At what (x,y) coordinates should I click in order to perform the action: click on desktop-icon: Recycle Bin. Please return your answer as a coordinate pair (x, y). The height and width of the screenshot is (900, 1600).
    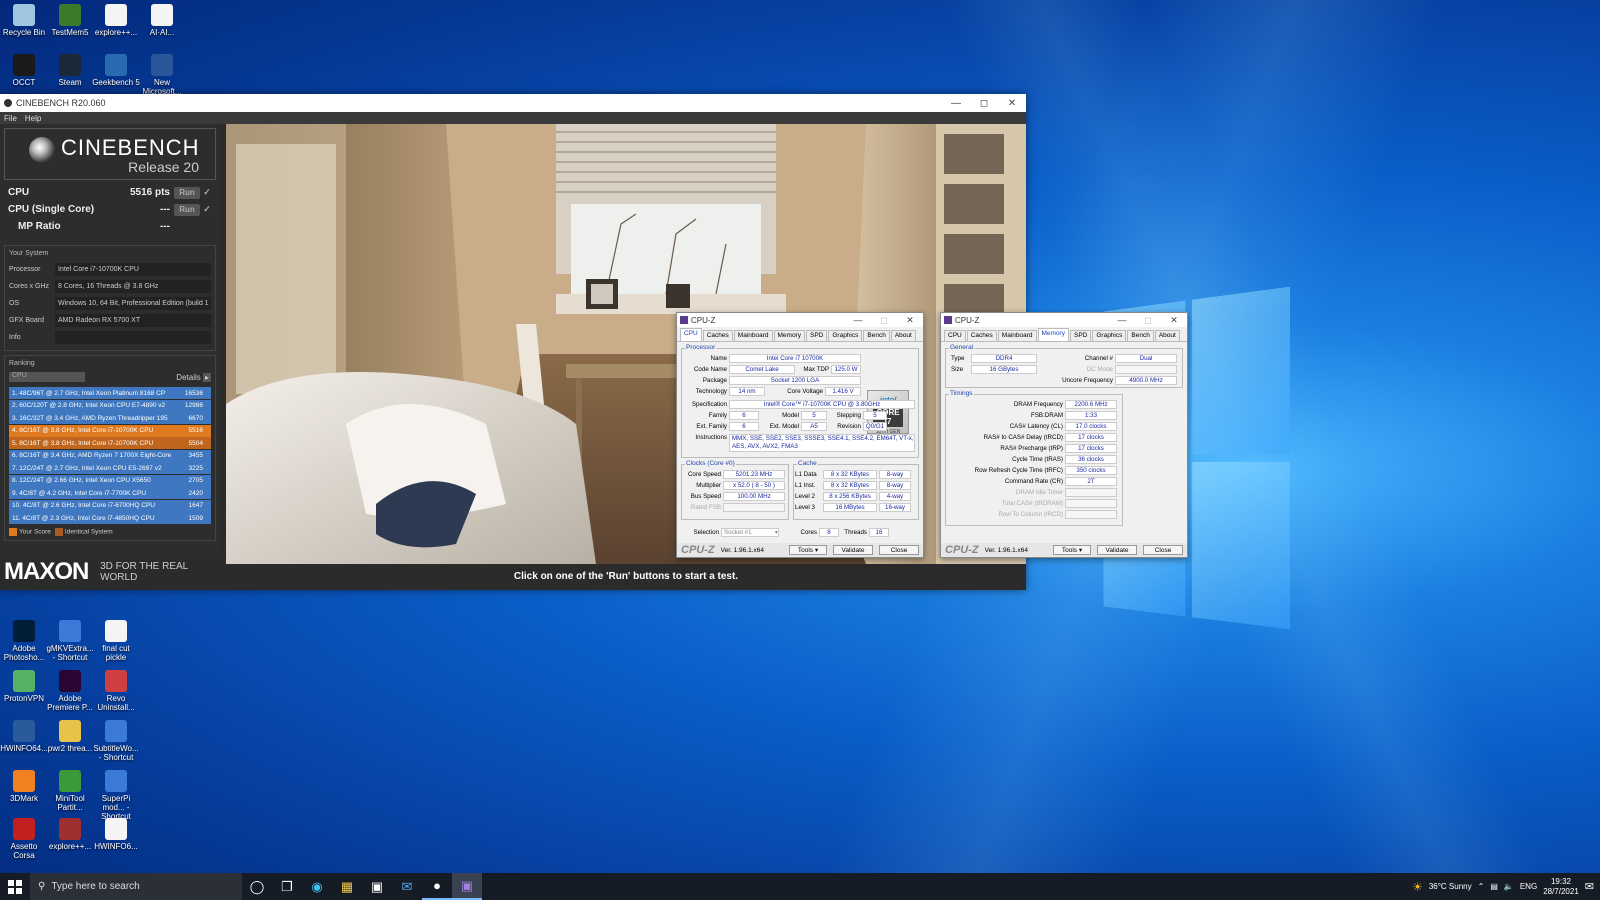
    Looking at the image, I should click on (24, 20).